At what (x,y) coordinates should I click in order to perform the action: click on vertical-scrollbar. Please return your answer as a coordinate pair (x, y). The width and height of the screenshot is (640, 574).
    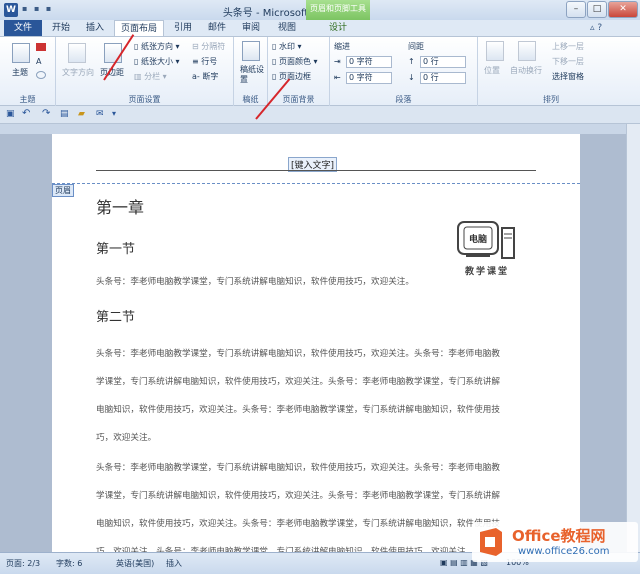
    Looking at the image, I should click on (633, 338).